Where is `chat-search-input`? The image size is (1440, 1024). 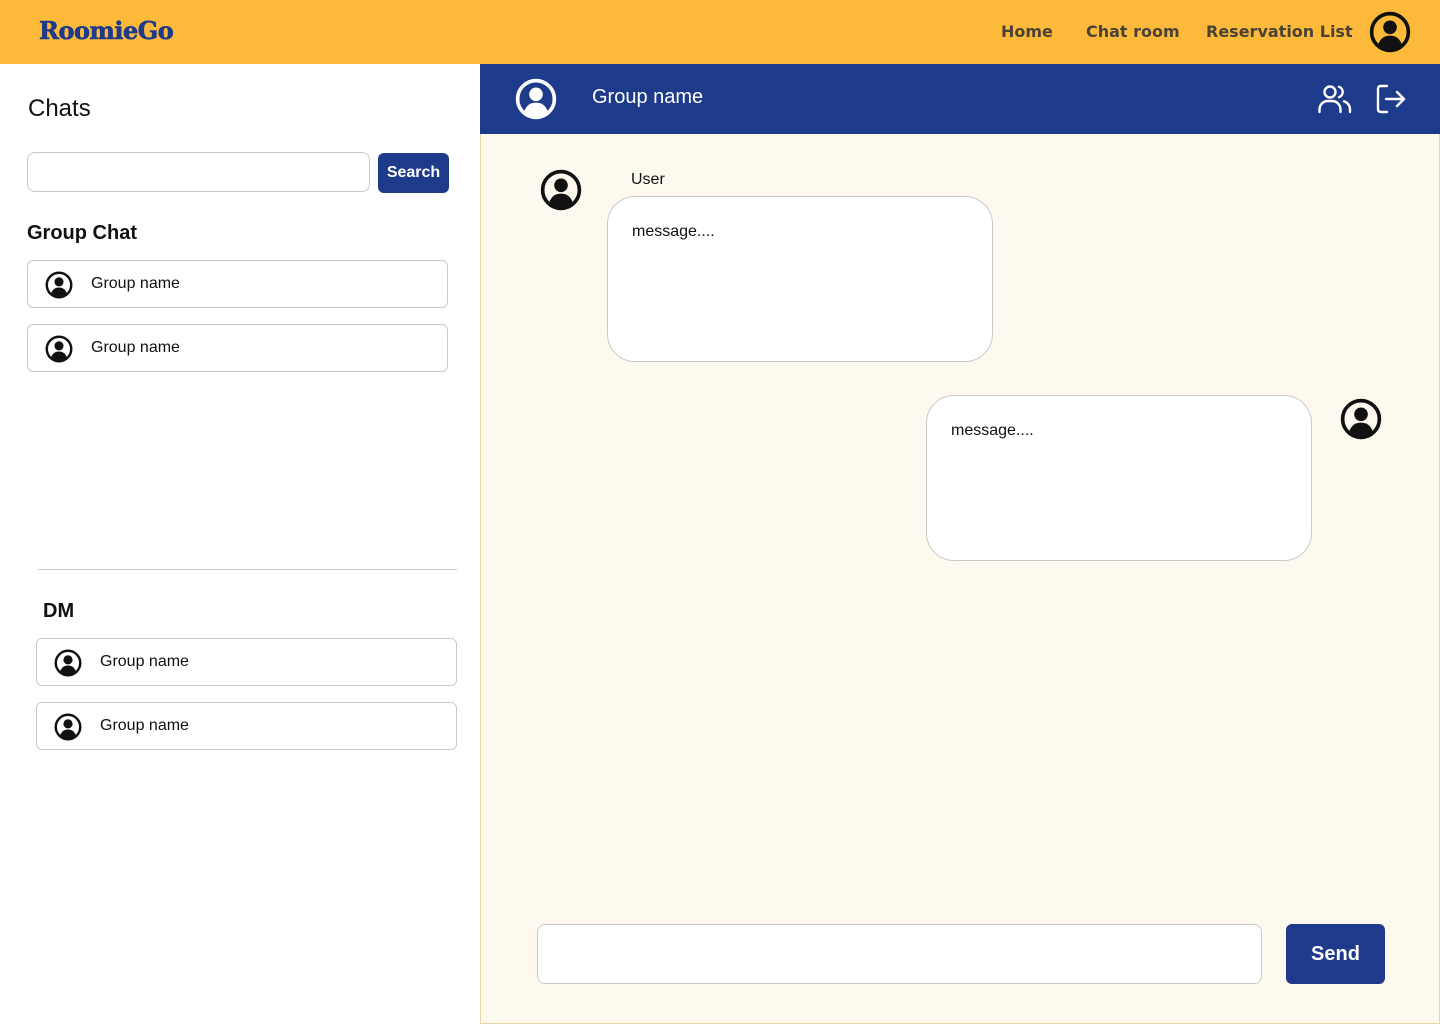 chat-search-input is located at coordinates (198, 172).